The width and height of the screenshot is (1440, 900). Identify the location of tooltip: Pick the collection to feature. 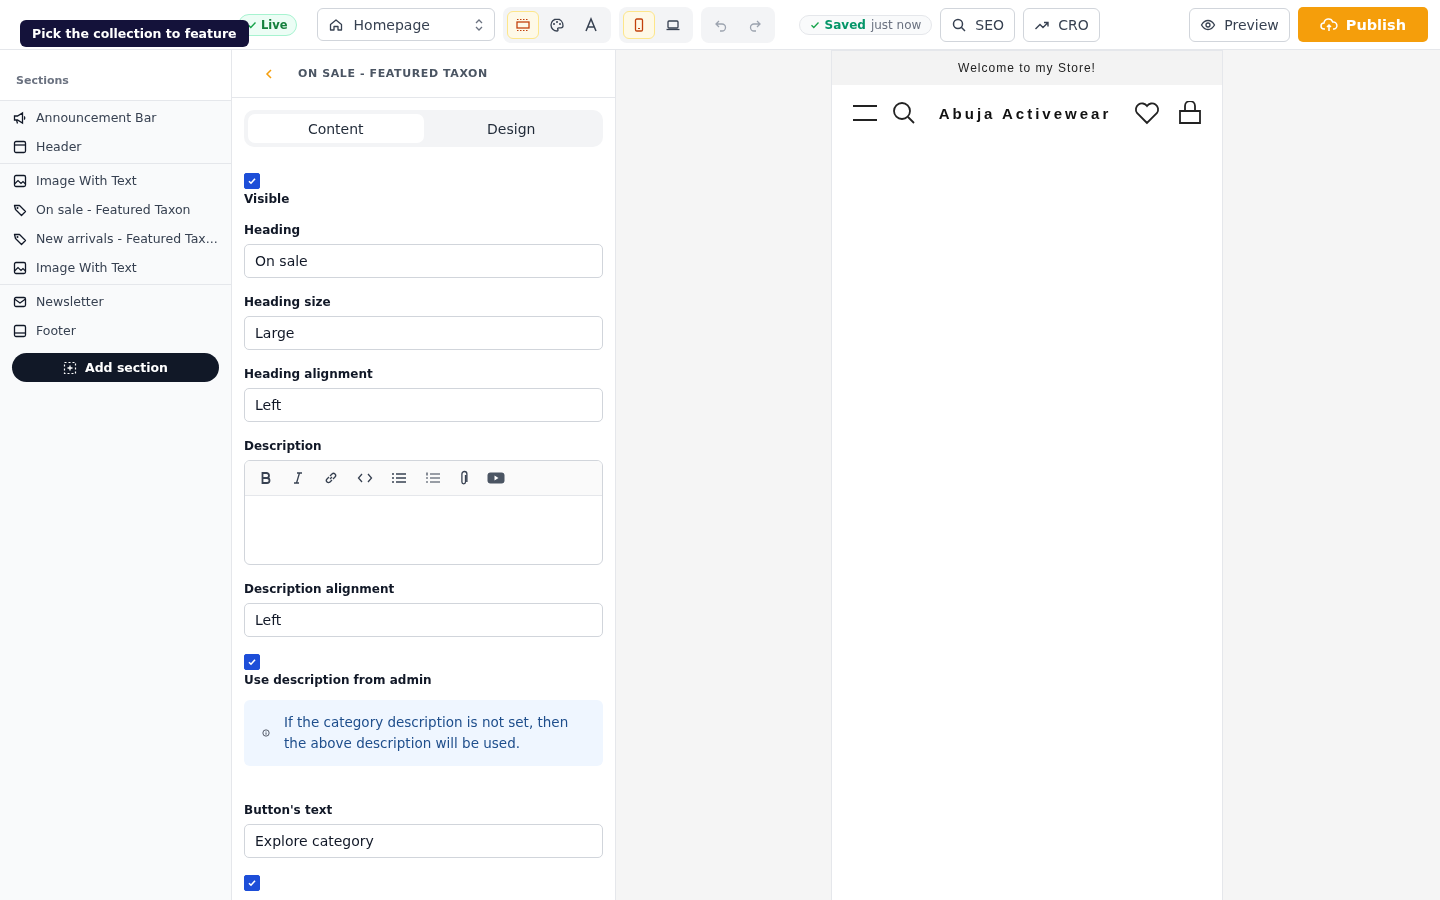
(134, 33).